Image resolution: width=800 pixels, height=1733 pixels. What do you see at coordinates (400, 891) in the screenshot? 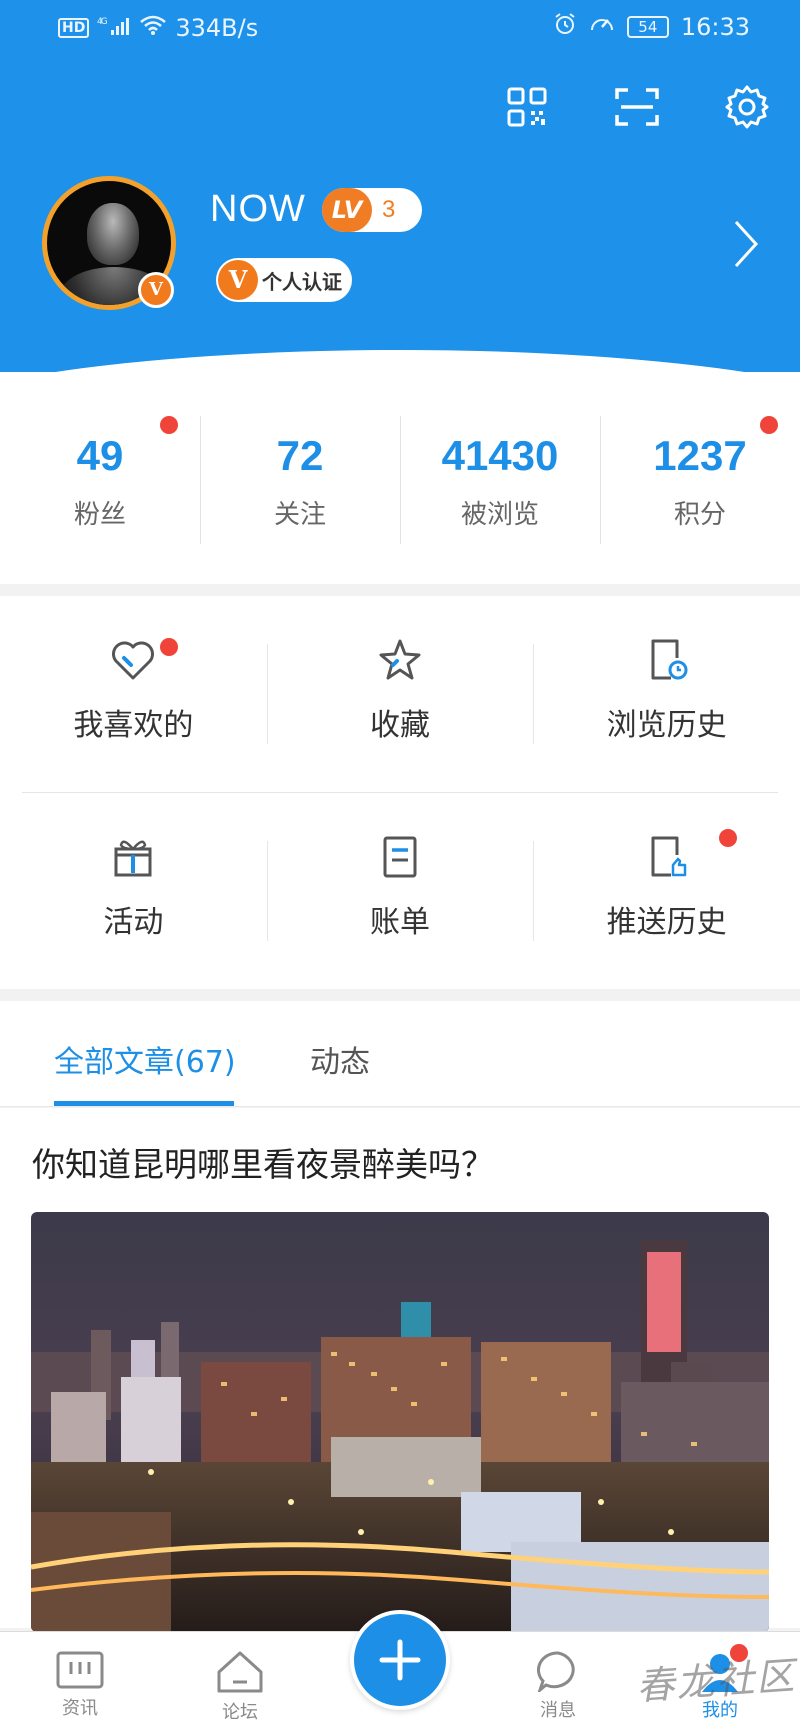
I see `menu-bills: 账单` at bounding box center [400, 891].